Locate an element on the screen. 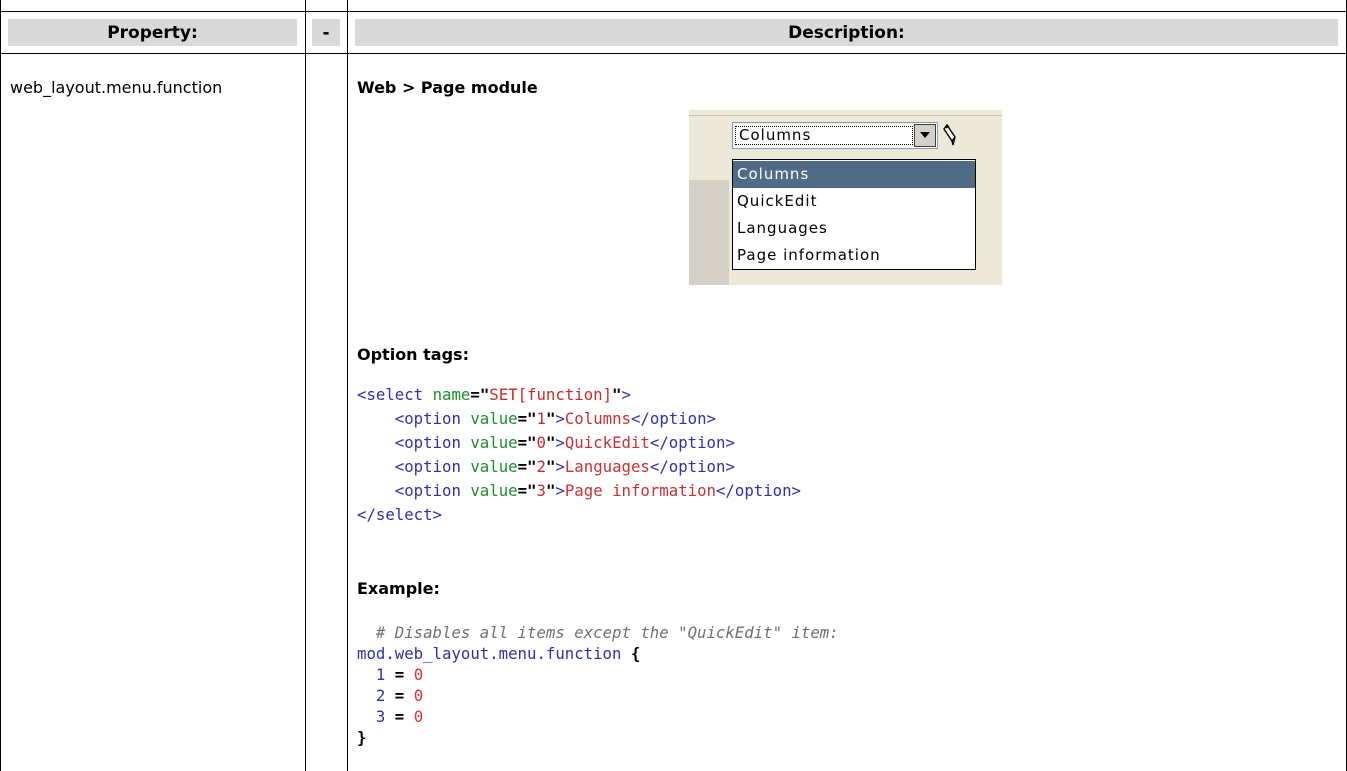  dropdown-option-label: QuickEdit is located at coordinates (777, 201).